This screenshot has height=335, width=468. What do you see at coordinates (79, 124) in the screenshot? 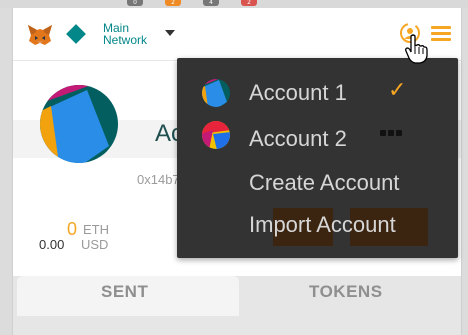
I see `account-avatar` at bounding box center [79, 124].